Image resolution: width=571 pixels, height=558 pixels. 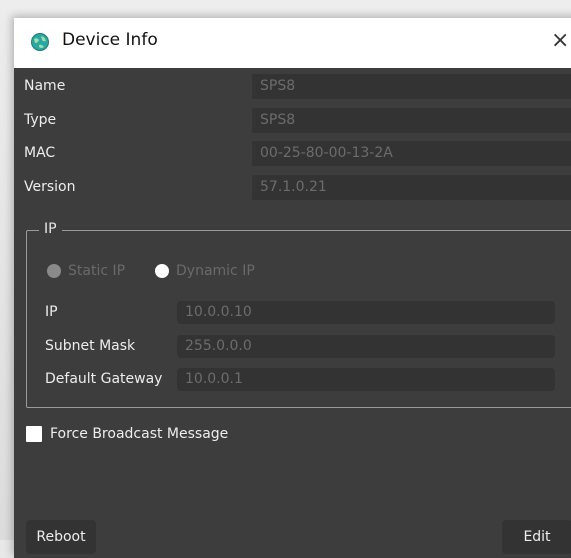 What do you see at coordinates (366, 312) in the screenshot?
I see `ip-field: 10.0.0.10` at bounding box center [366, 312].